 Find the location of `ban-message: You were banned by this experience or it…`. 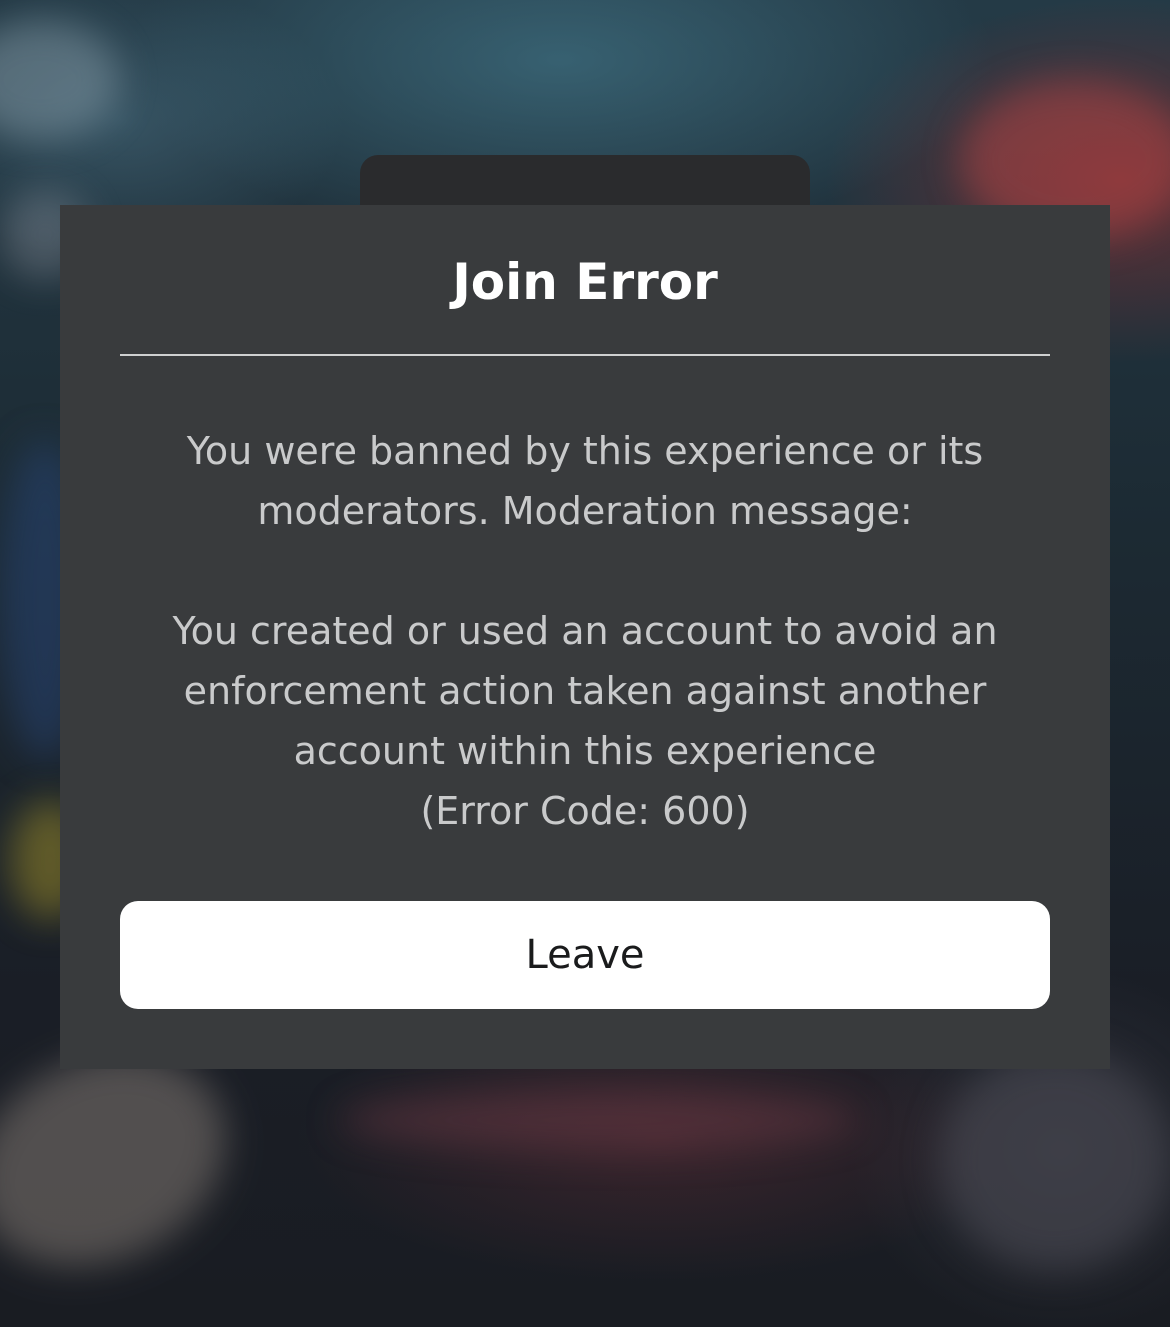

ban-message: You were banned by this experience or it… is located at coordinates (585, 481).